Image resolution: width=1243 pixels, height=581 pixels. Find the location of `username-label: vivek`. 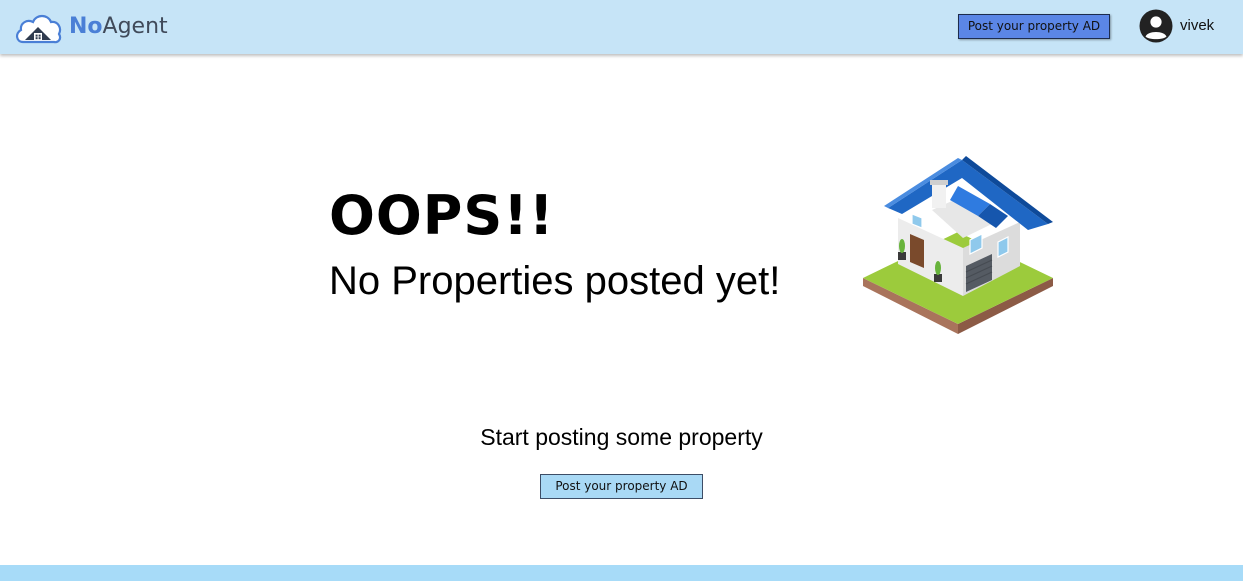

username-label: vivek is located at coordinates (1197, 26).